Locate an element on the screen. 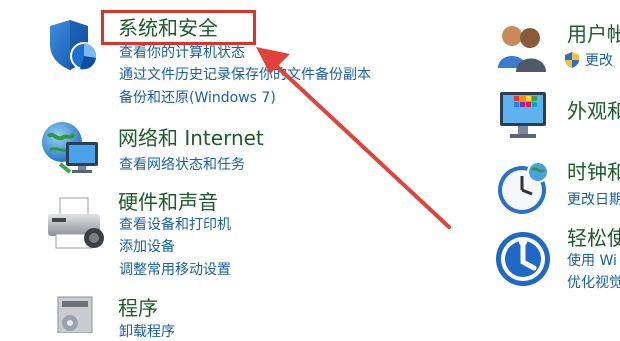 Image resolution: width=620 pixels, height=341 pixels. users-icon is located at coordinates (522, 48).